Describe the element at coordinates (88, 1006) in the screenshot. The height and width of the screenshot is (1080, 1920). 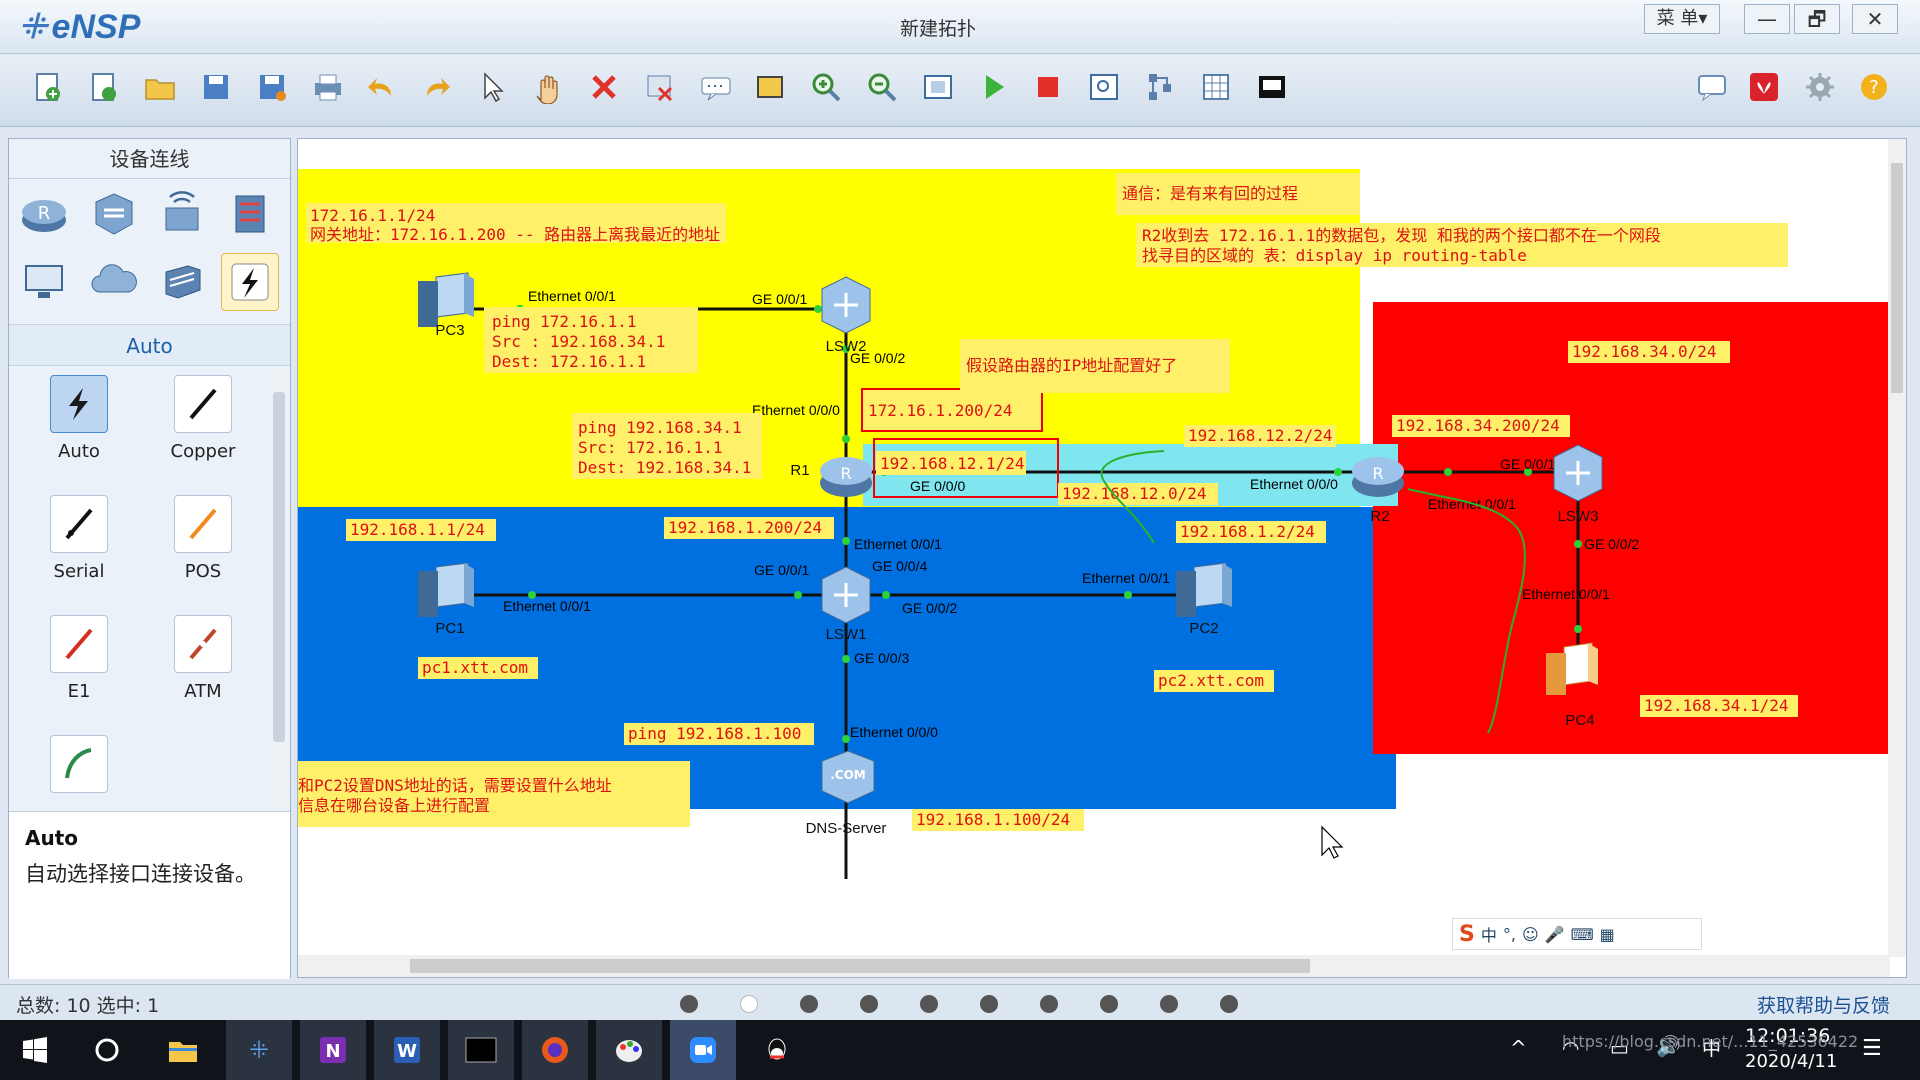
I see `status-count: 总数: 10 选中: 1` at that location.